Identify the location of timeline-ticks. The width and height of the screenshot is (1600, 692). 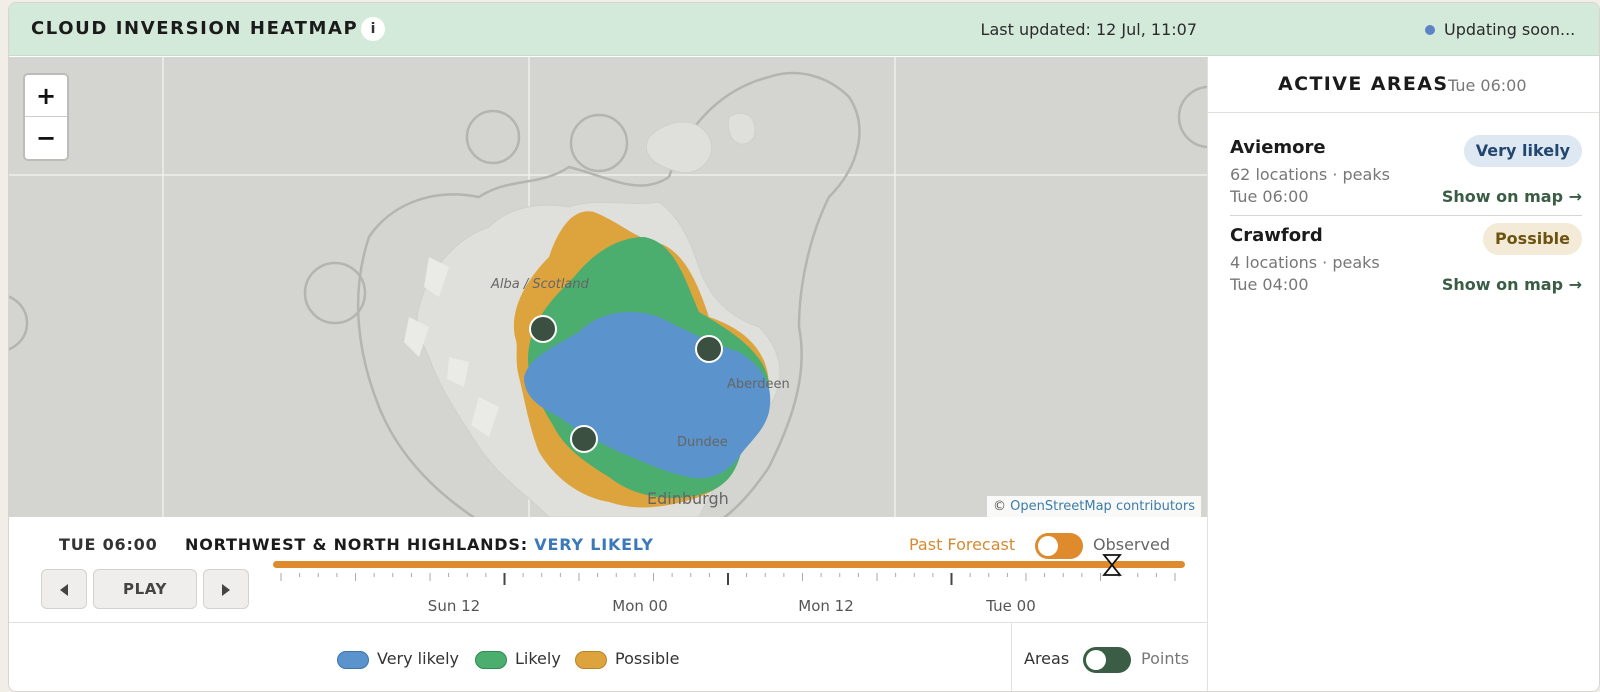
(728, 579).